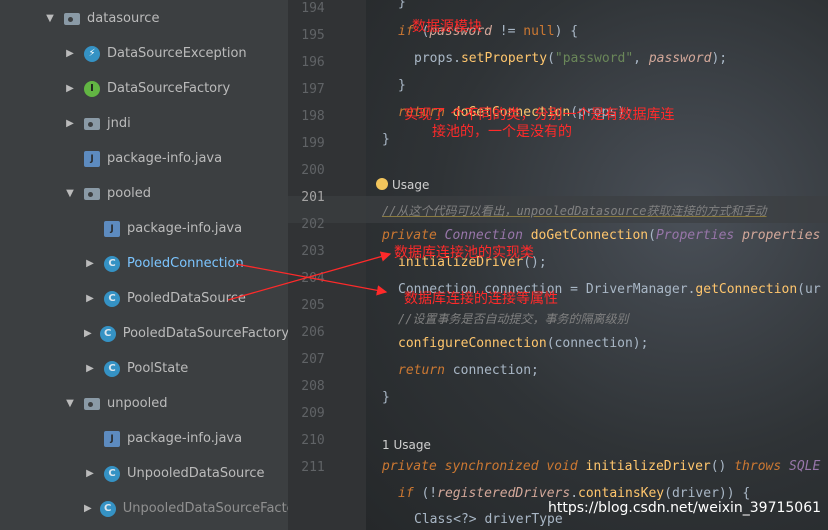 The image size is (828, 530). I want to click on arrow-pooleddatasource, so click(309, 276).